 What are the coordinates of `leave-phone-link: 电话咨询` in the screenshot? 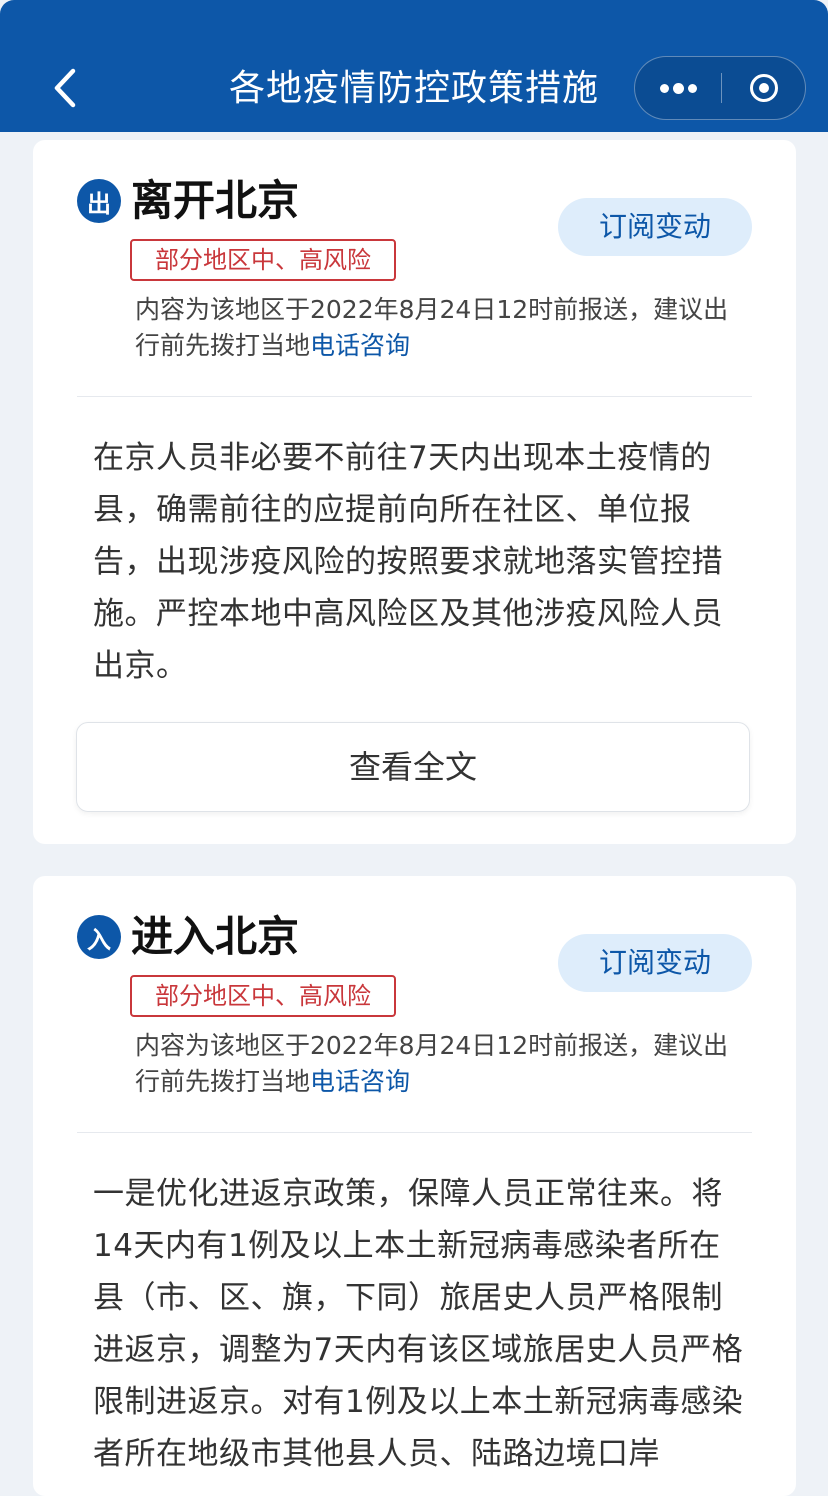 It's located at (360, 345).